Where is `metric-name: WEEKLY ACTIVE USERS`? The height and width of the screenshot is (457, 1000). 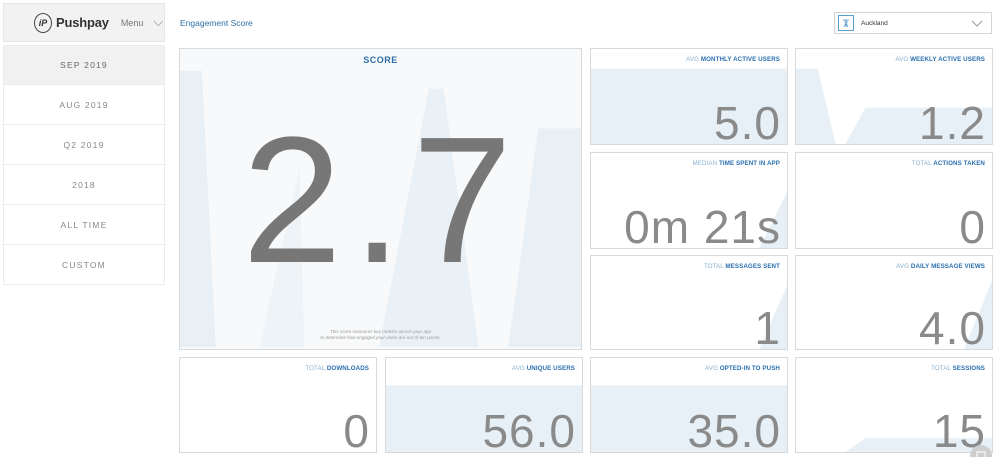 metric-name: WEEKLY ACTIVE USERS is located at coordinates (947, 59).